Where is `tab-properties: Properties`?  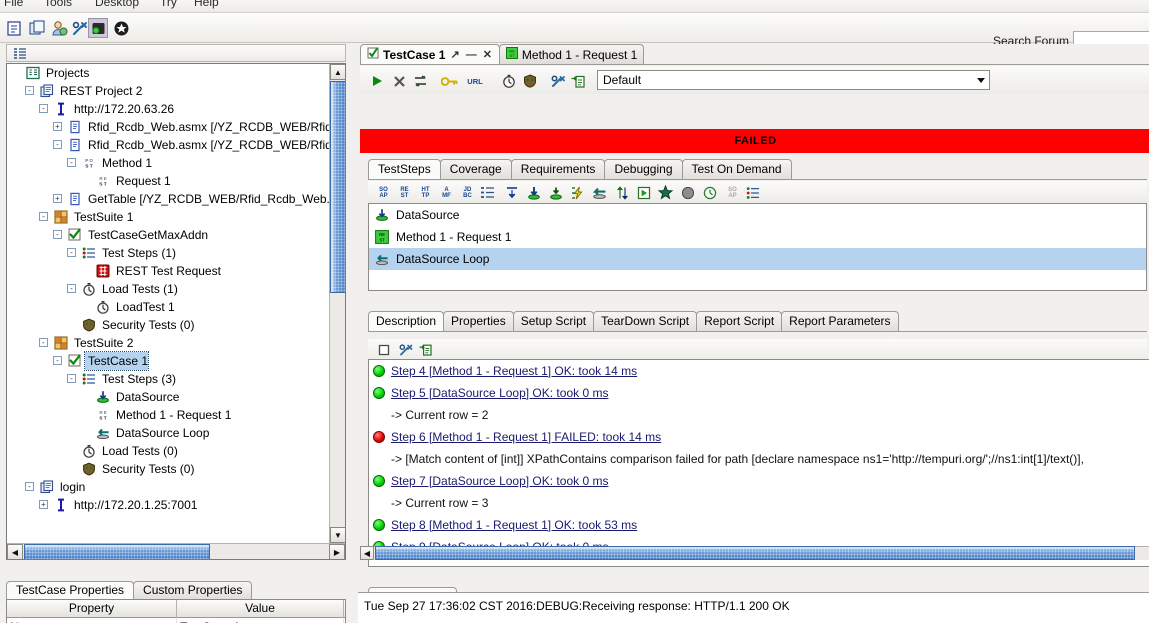
tab-properties: Properties is located at coordinates (478, 321).